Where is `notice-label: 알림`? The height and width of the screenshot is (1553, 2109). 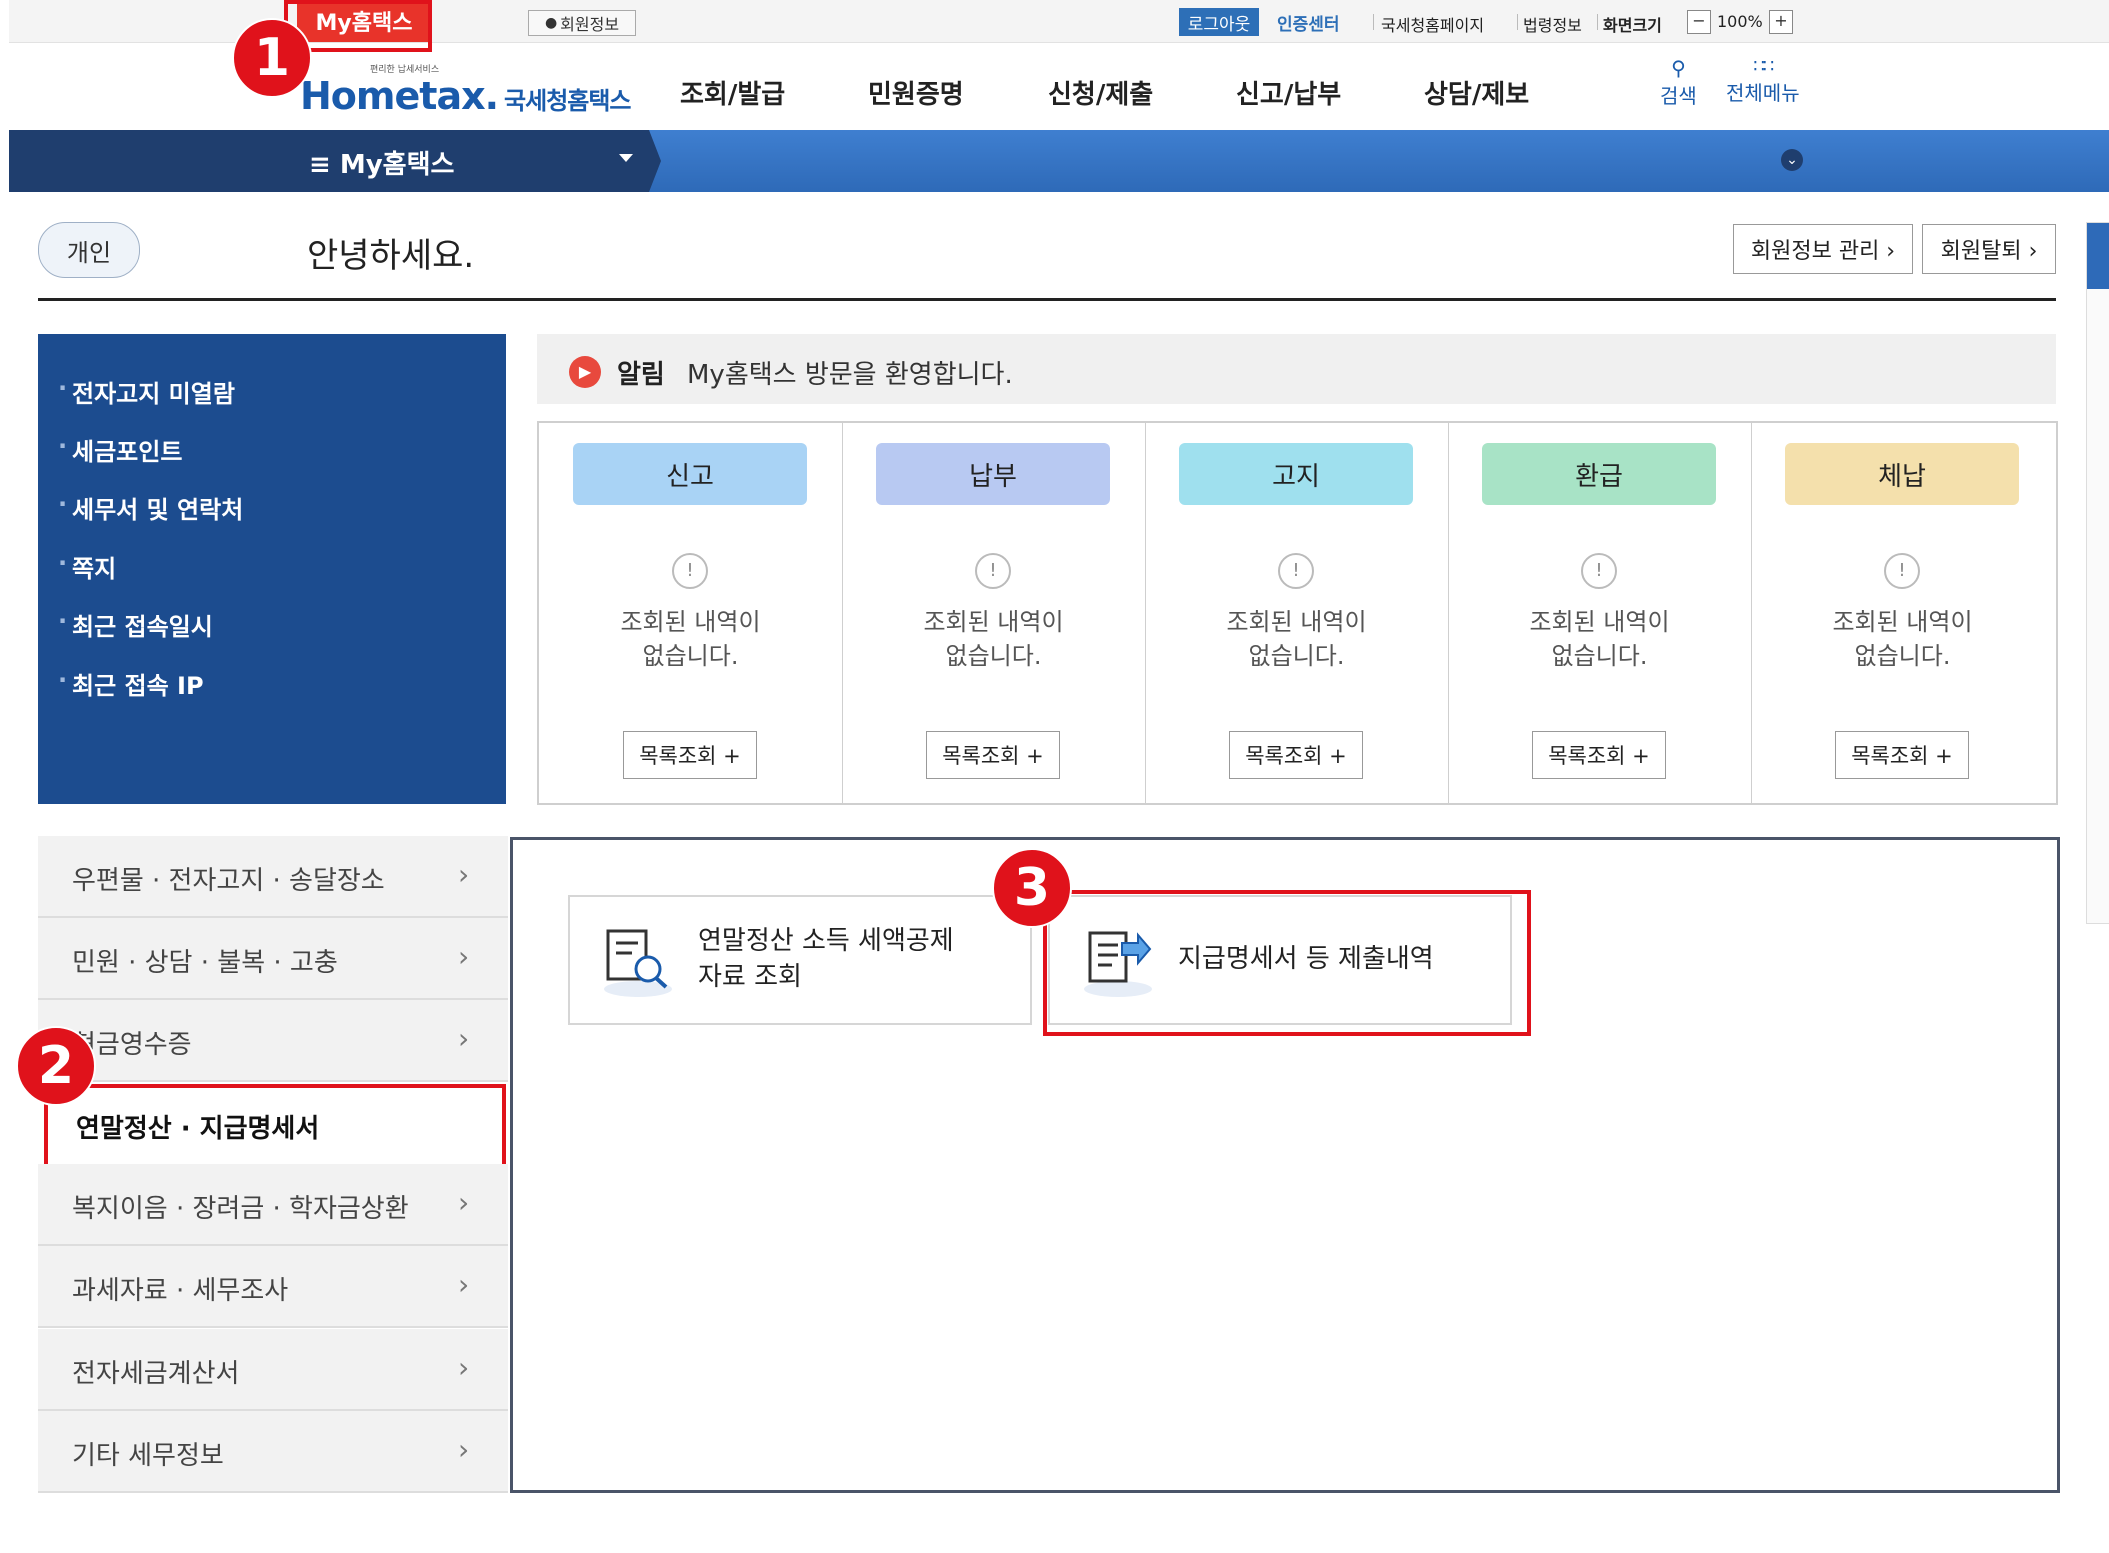
notice-label: 알림 is located at coordinates (641, 375).